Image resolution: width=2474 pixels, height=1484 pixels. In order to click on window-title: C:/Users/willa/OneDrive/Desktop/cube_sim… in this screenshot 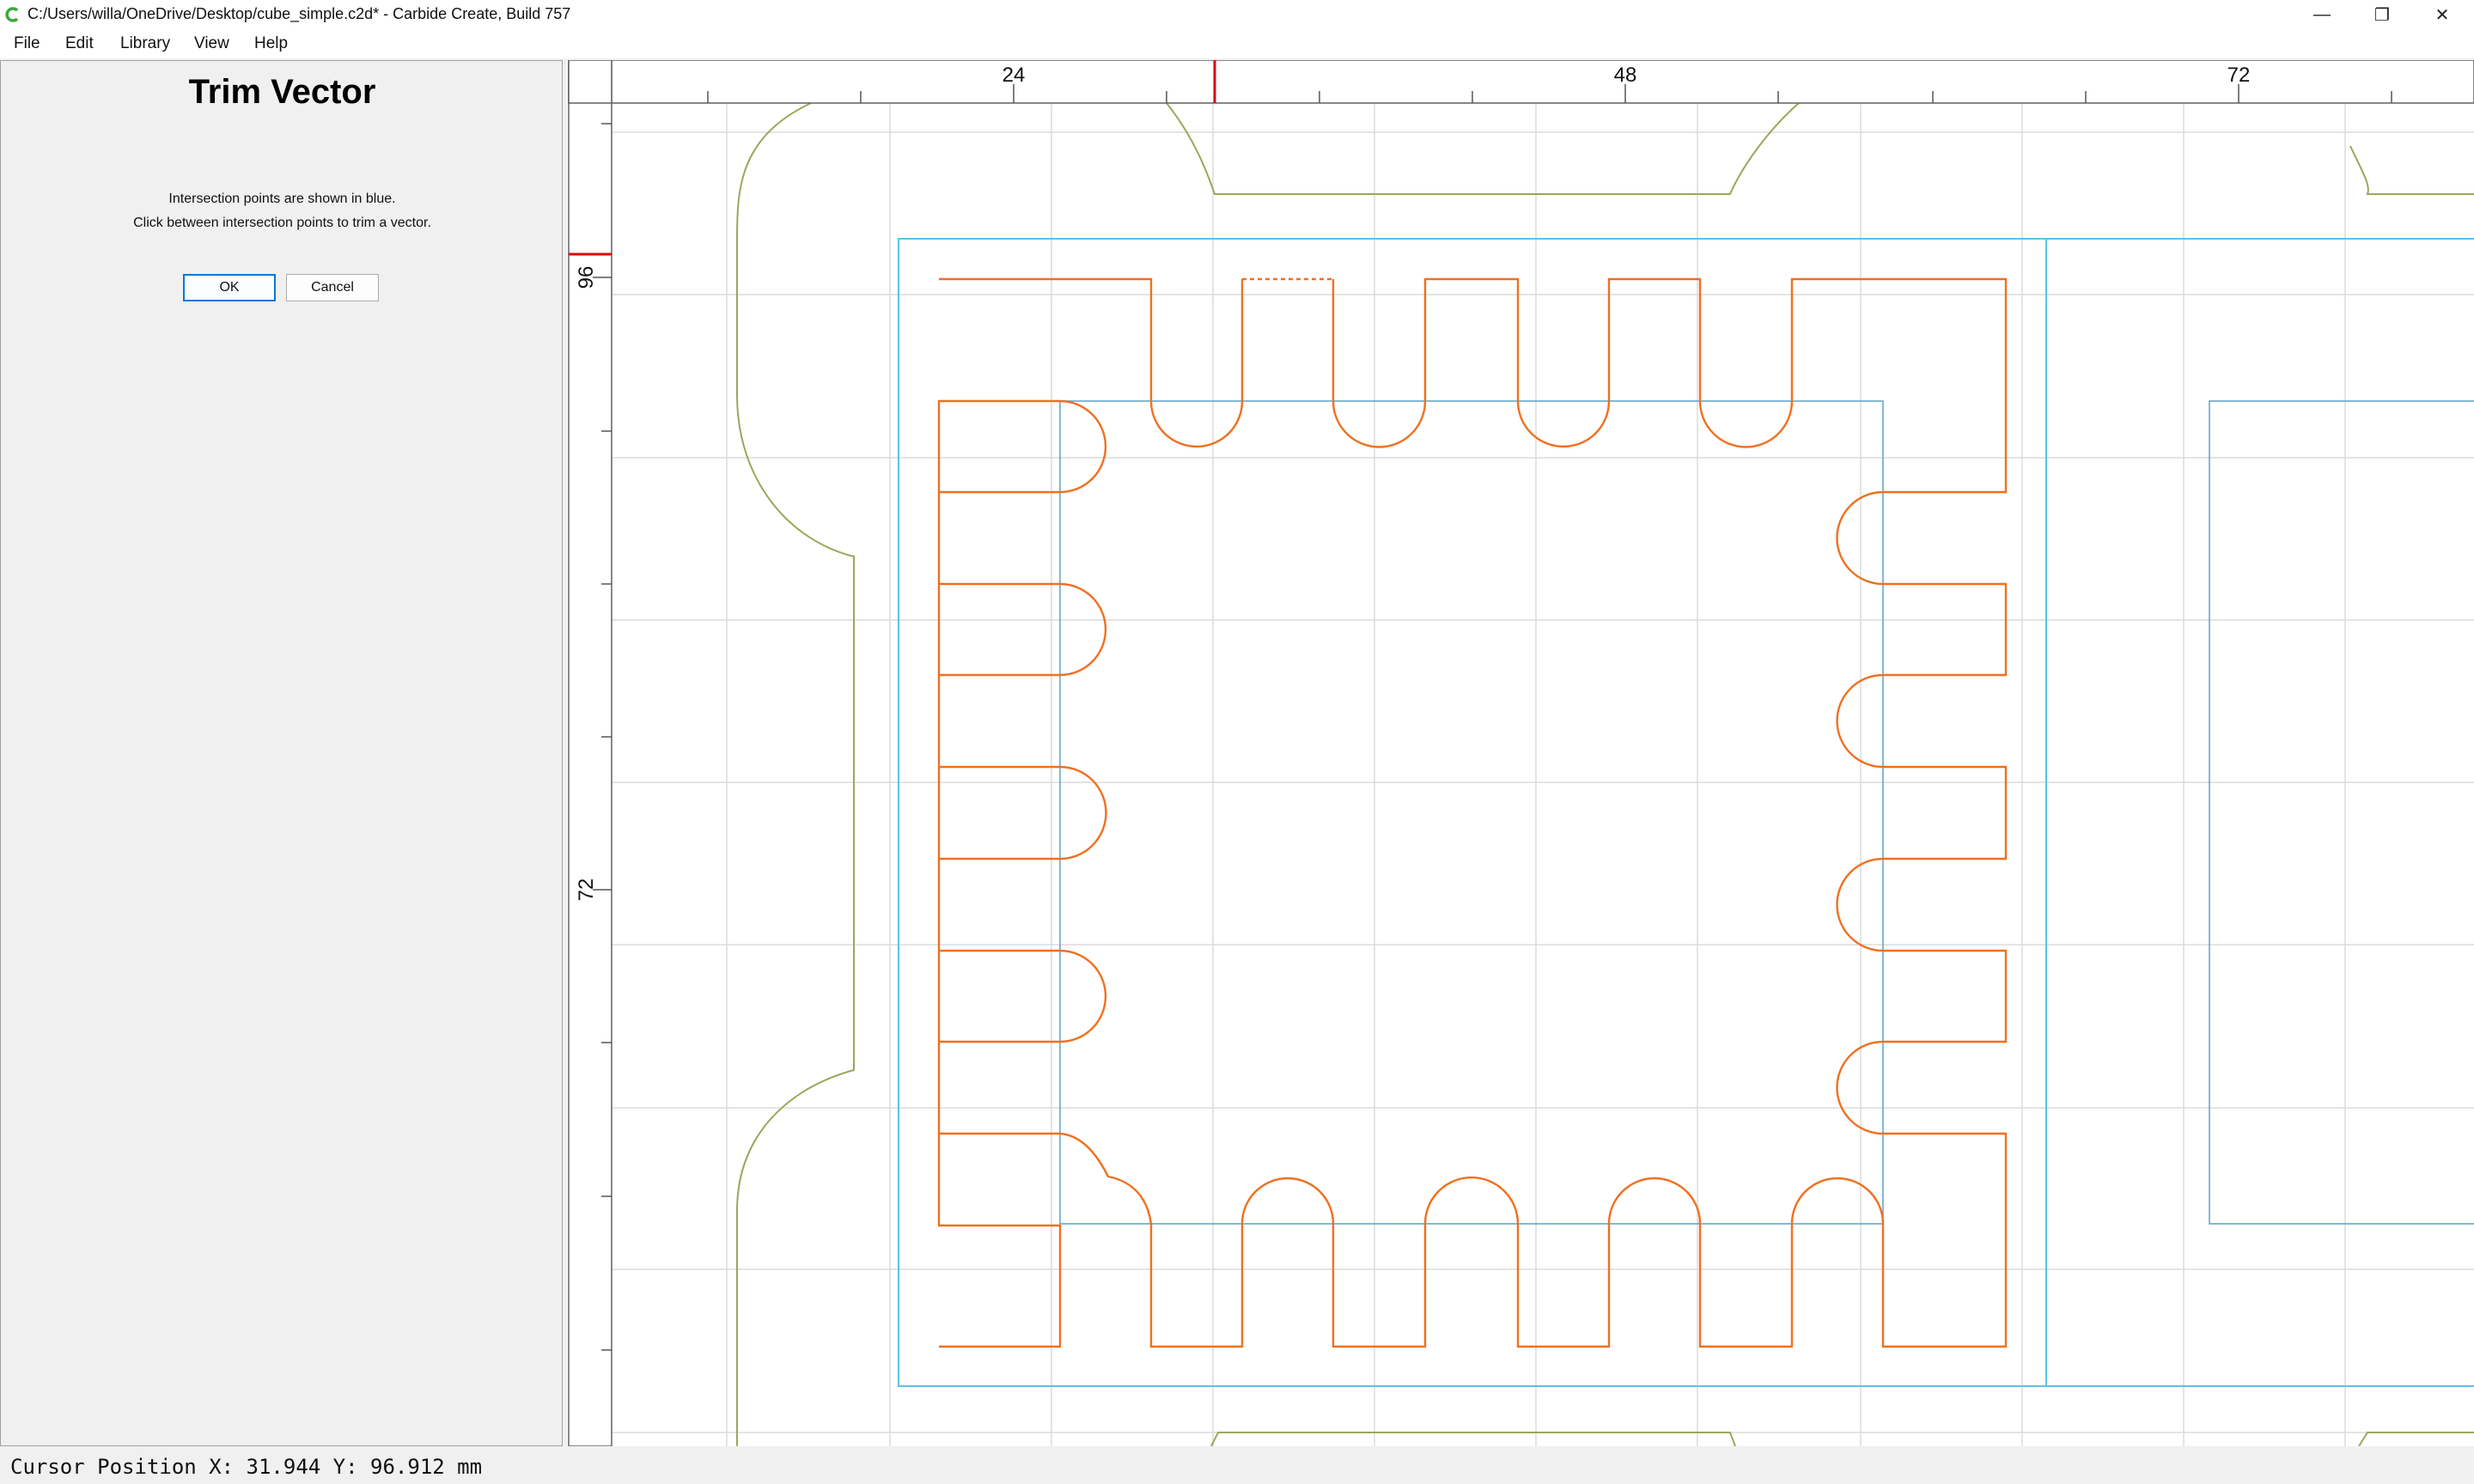, I will do `click(299, 13)`.